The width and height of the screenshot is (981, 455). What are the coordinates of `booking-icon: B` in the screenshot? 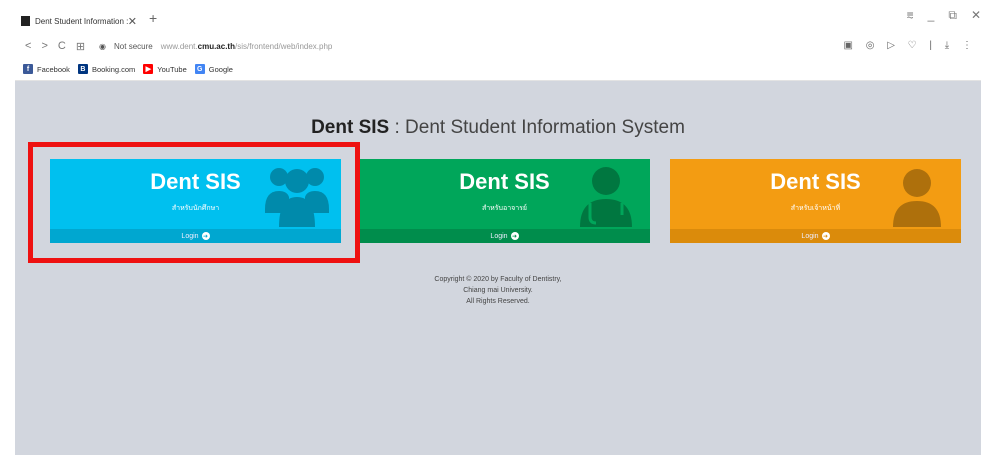 It's located at (82, 69).